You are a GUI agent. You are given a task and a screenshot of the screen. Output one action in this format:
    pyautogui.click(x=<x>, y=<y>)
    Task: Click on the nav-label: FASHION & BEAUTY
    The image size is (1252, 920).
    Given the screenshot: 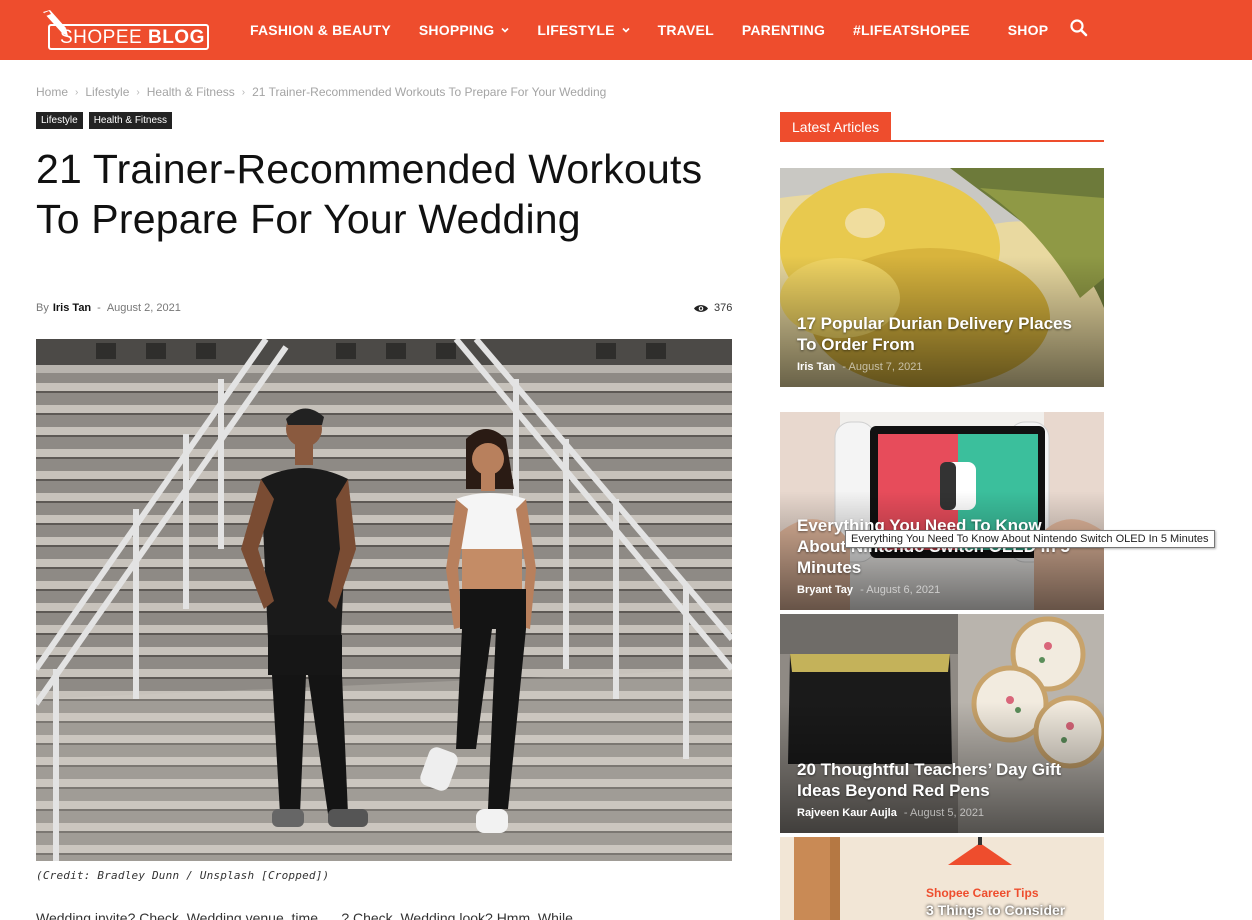 What is the action you would take?
    pyautogui.click(x=320, y=30)
    